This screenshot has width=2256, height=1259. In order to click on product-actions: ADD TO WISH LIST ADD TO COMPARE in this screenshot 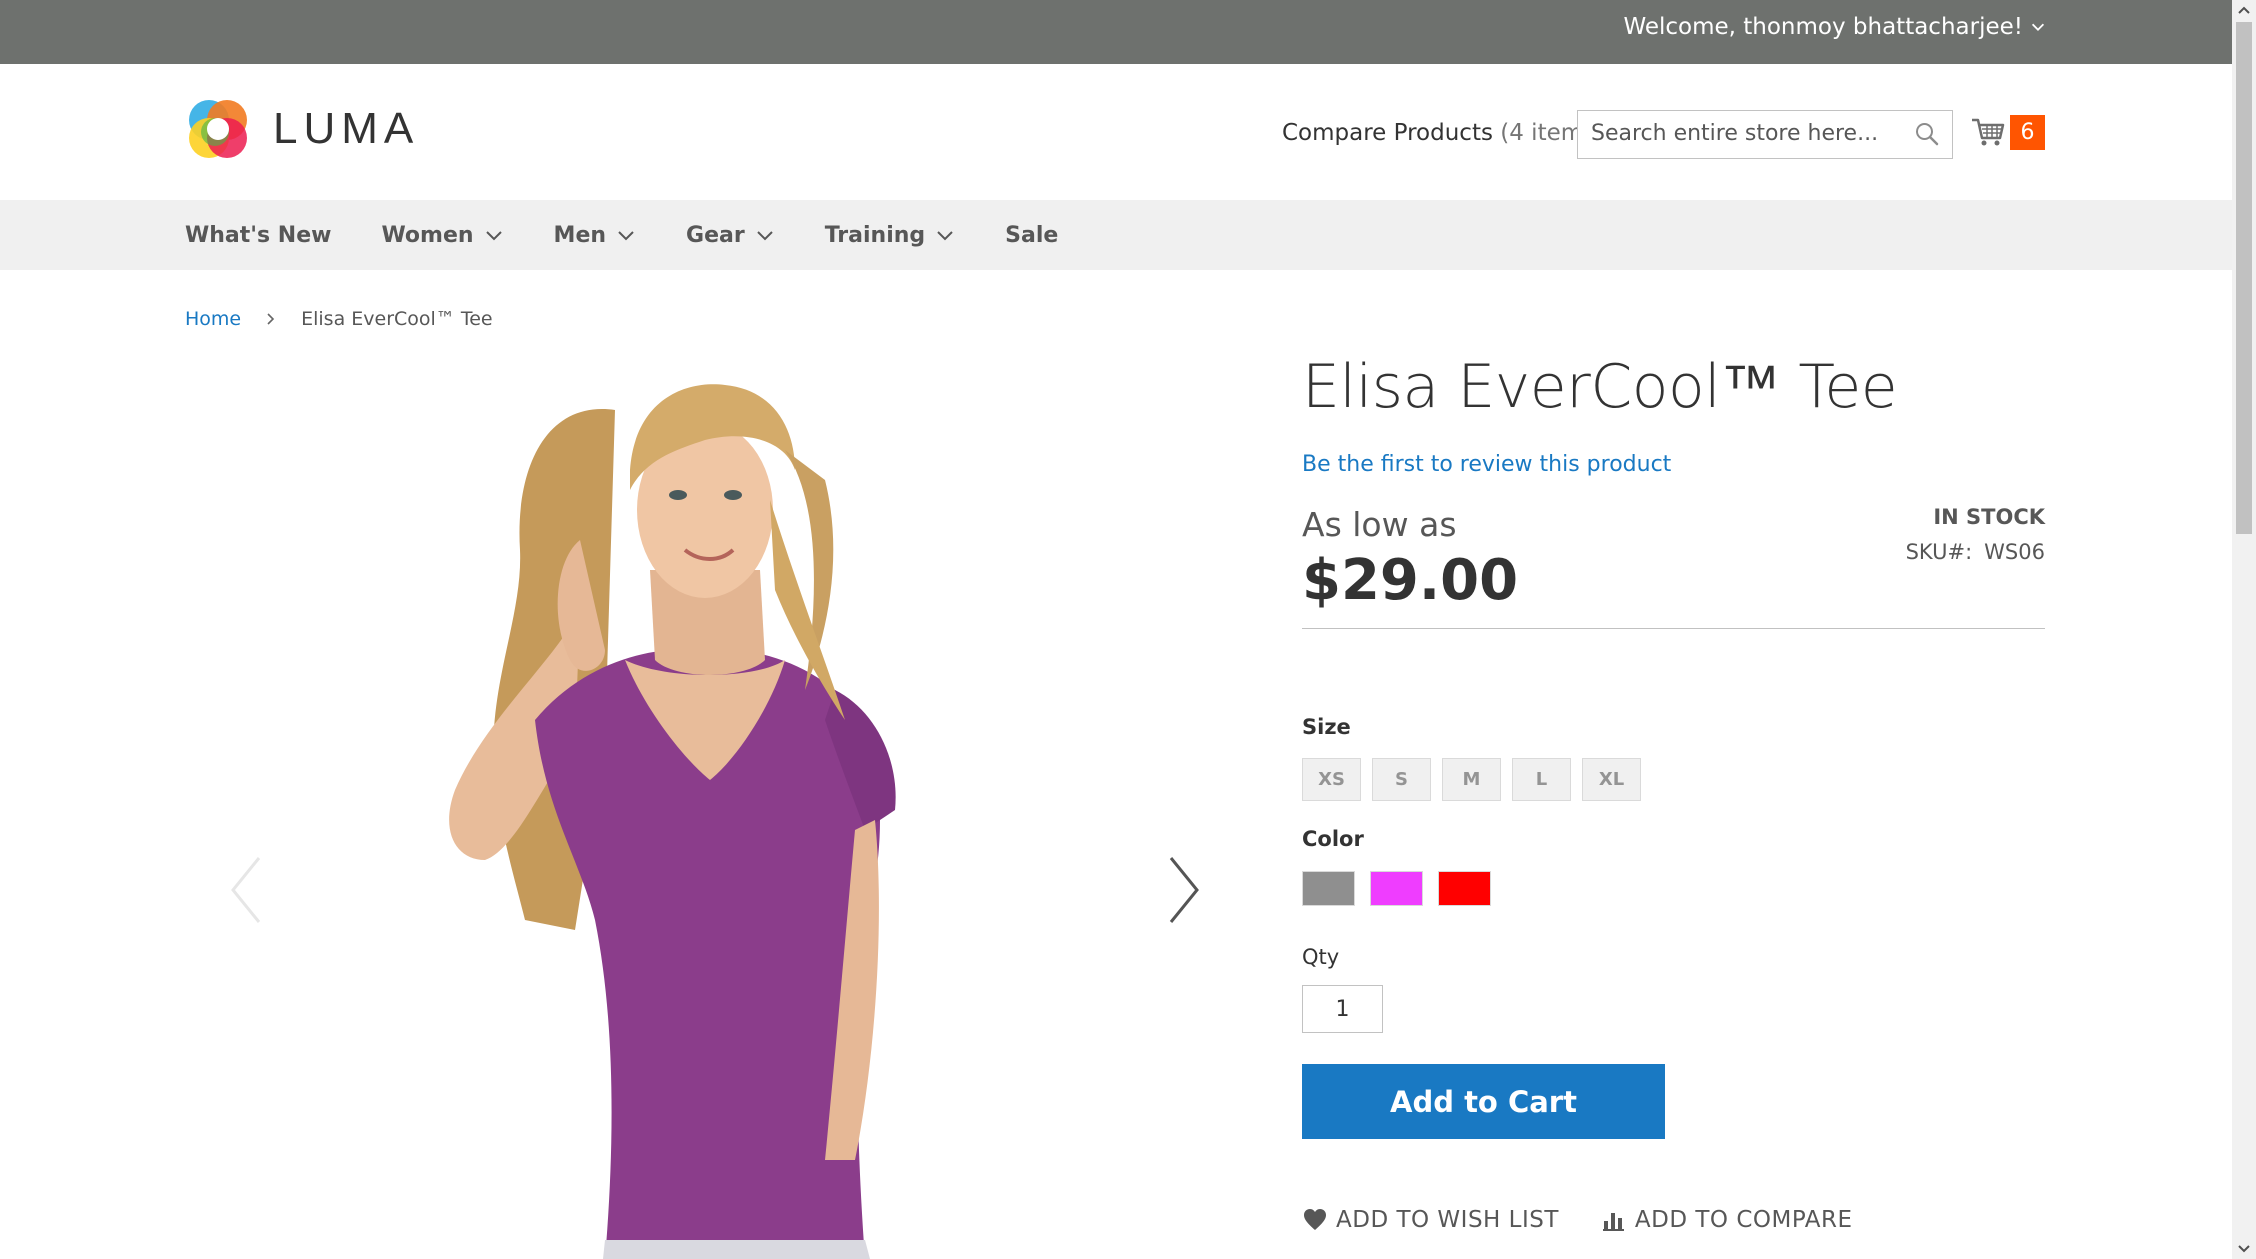, I will do `click(1598, 1220)`.